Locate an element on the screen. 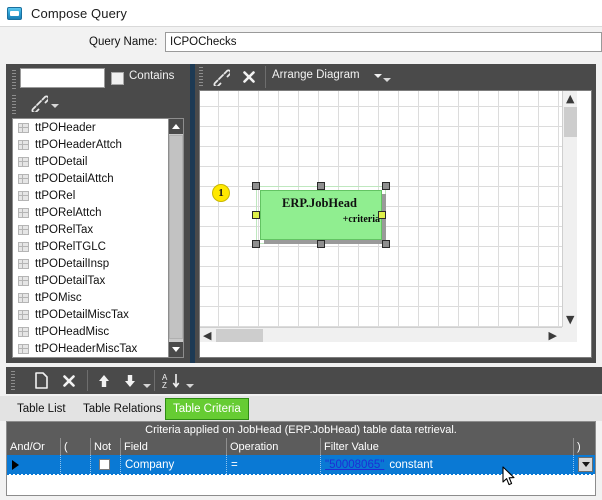 Image resolution: width=602 pixels, height=500 pixels. canvas-horizontal-scrollbar: ◀ ▶ is located at coordinates (388, 334).